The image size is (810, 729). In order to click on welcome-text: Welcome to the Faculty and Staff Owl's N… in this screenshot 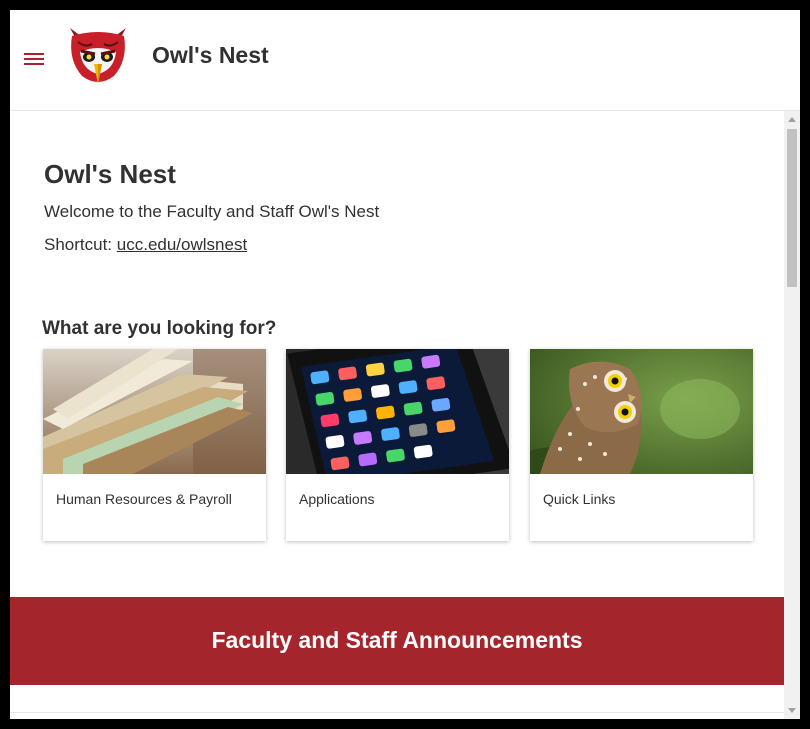, I will do `click(212, 211)`.